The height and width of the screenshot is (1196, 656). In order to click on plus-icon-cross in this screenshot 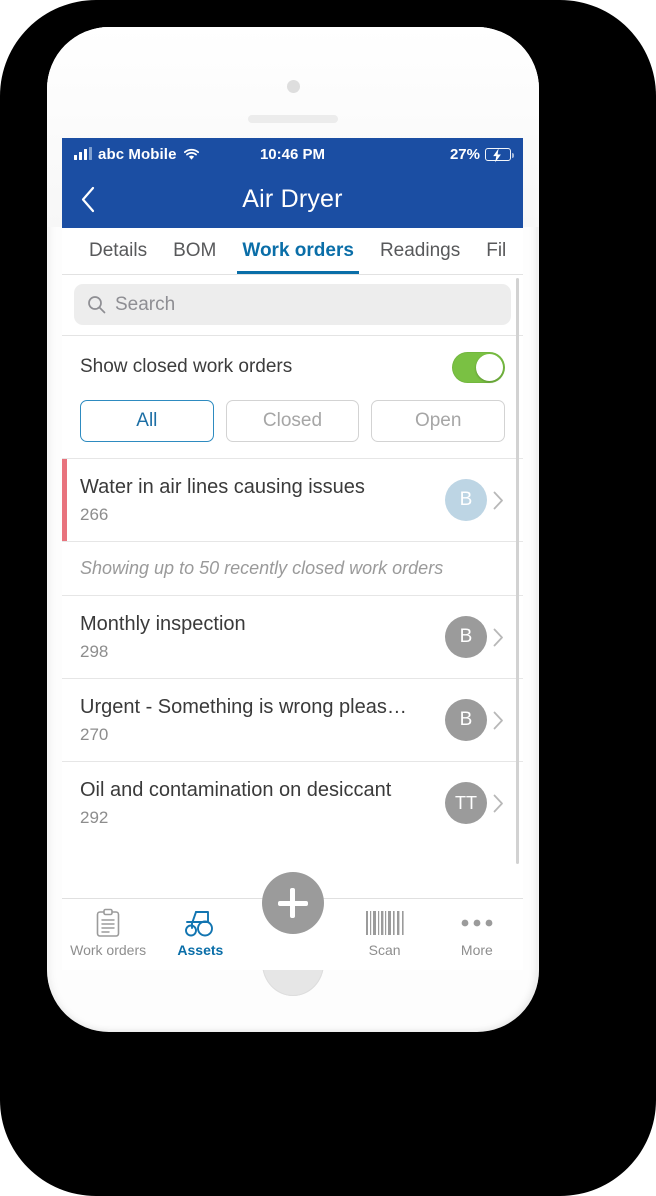, I will do `click(292, 903)`.